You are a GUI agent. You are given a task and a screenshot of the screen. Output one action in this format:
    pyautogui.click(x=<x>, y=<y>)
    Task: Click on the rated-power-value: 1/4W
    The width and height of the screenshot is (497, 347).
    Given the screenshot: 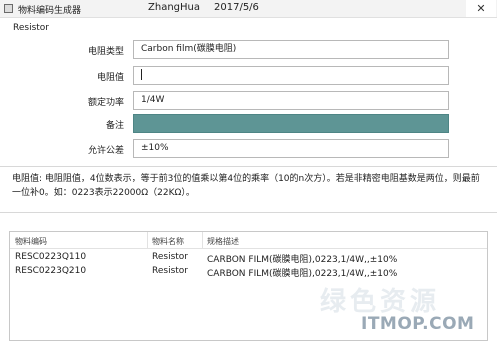 What is the action you would take?
    pyautogui.click(x=153, y=100)
    